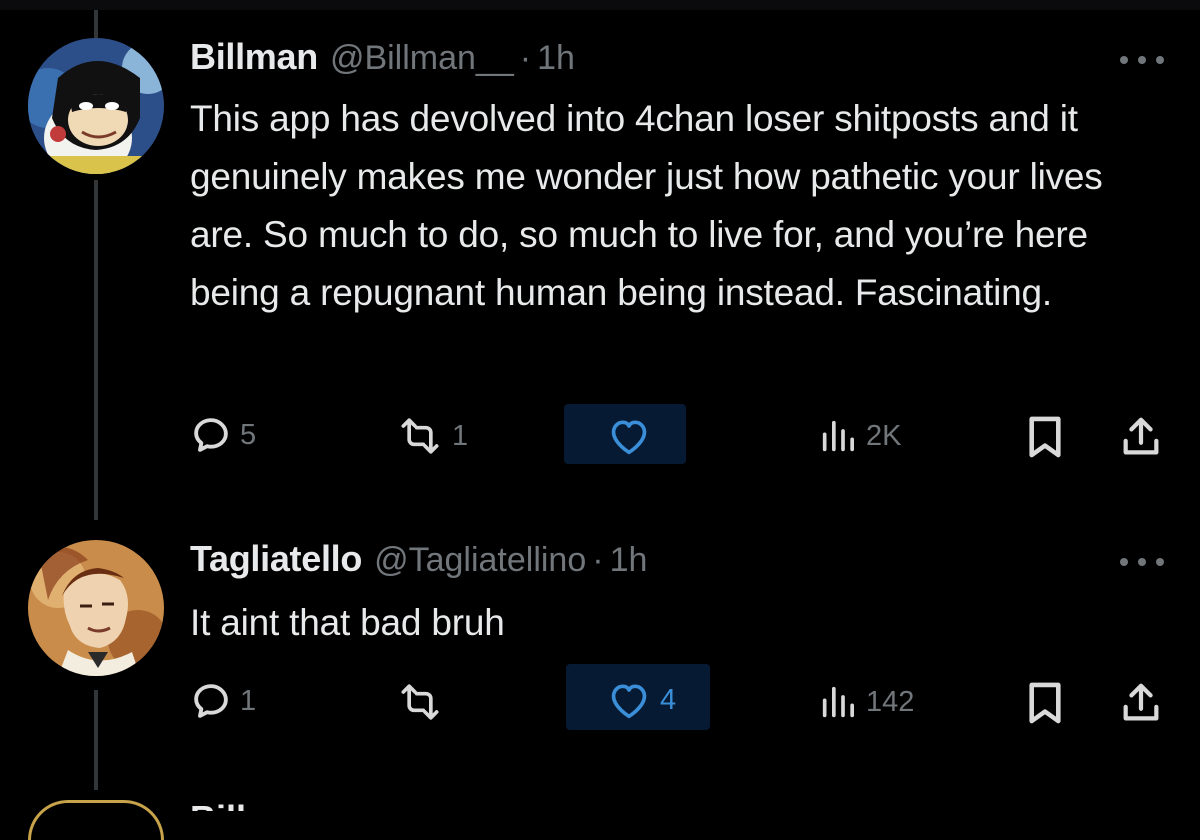 This screenshot has height=840, width=1200. I want to click on tweet-text: It aint that bad bruh, so click(347, 622).